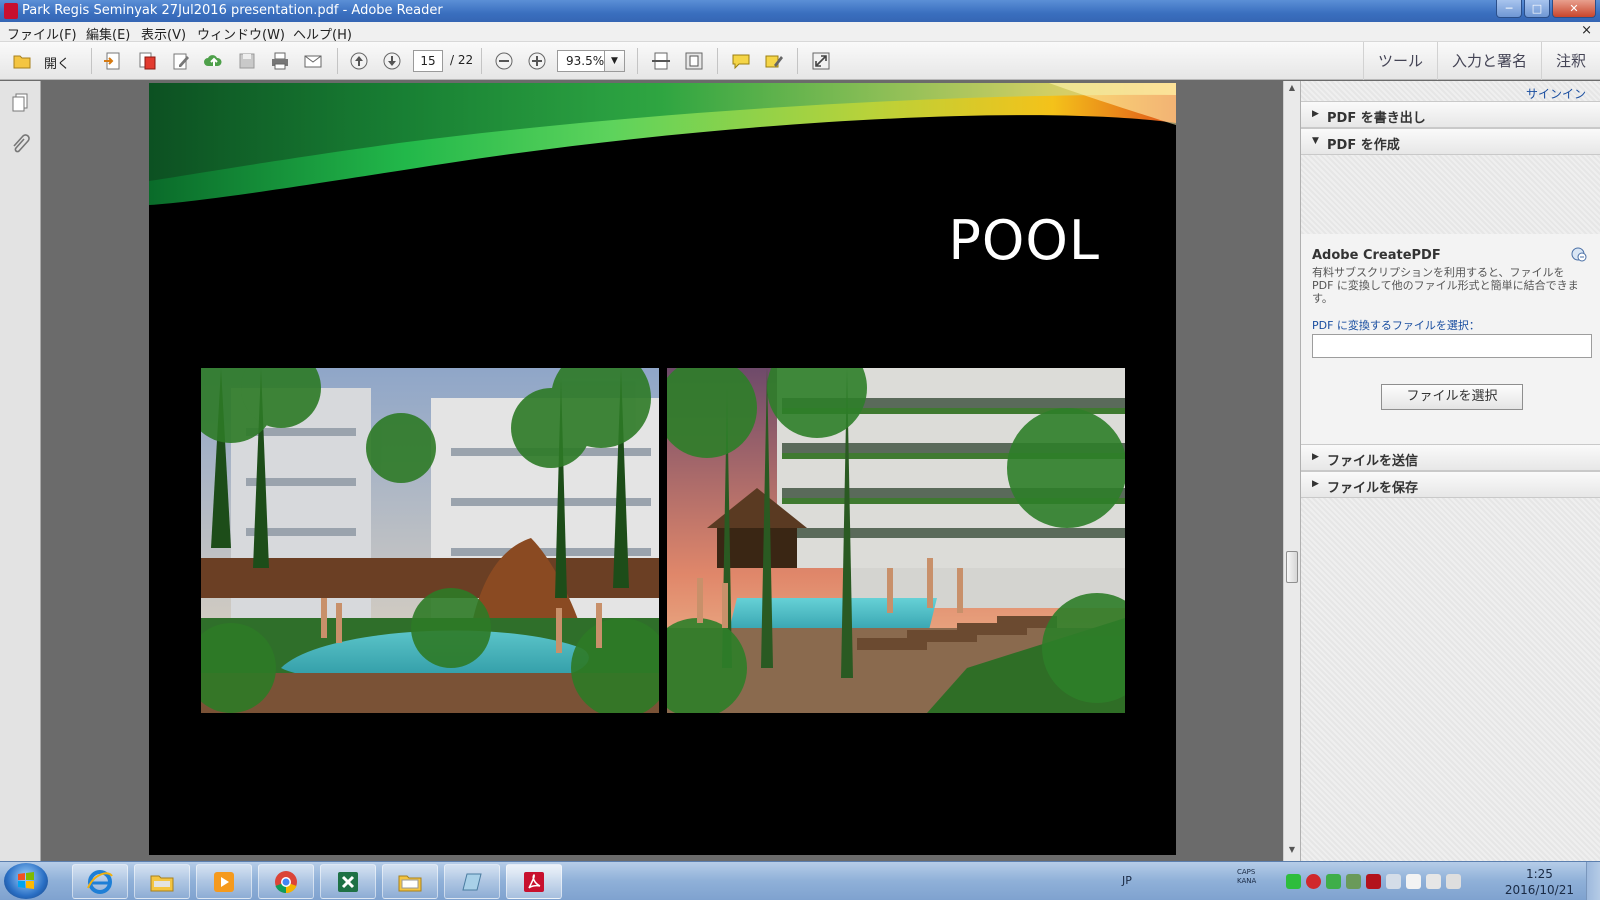  What do you see at coordinates (162, 881) in the screenshot?
I see `file-explorer-taskbar-icon` at bounding box center [162, 881].